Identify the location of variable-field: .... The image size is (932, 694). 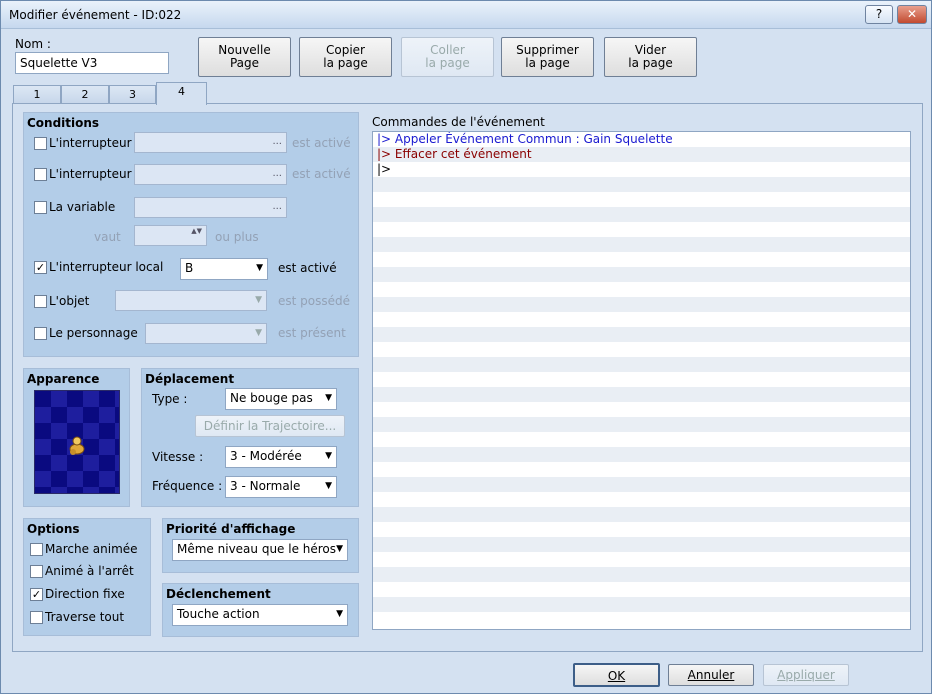
(210, 207).